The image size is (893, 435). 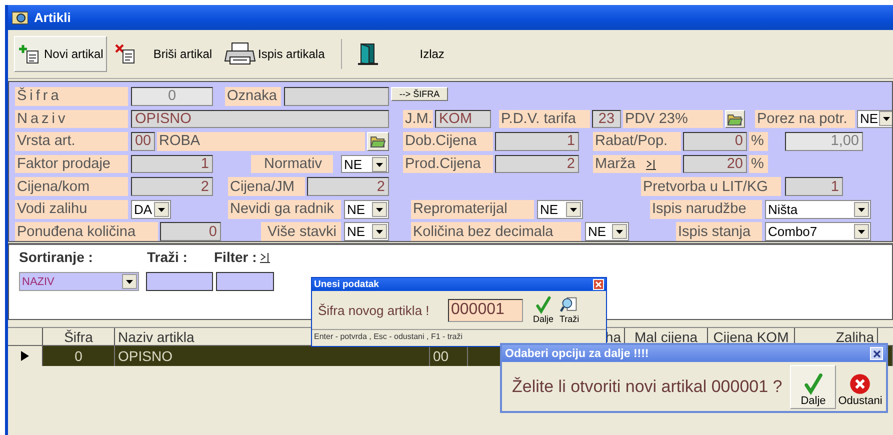 What do you see at coordinates (56, 257) in the screenshot?
I see `sort-label: Sortiranje :` at bounding box center [56, 257].